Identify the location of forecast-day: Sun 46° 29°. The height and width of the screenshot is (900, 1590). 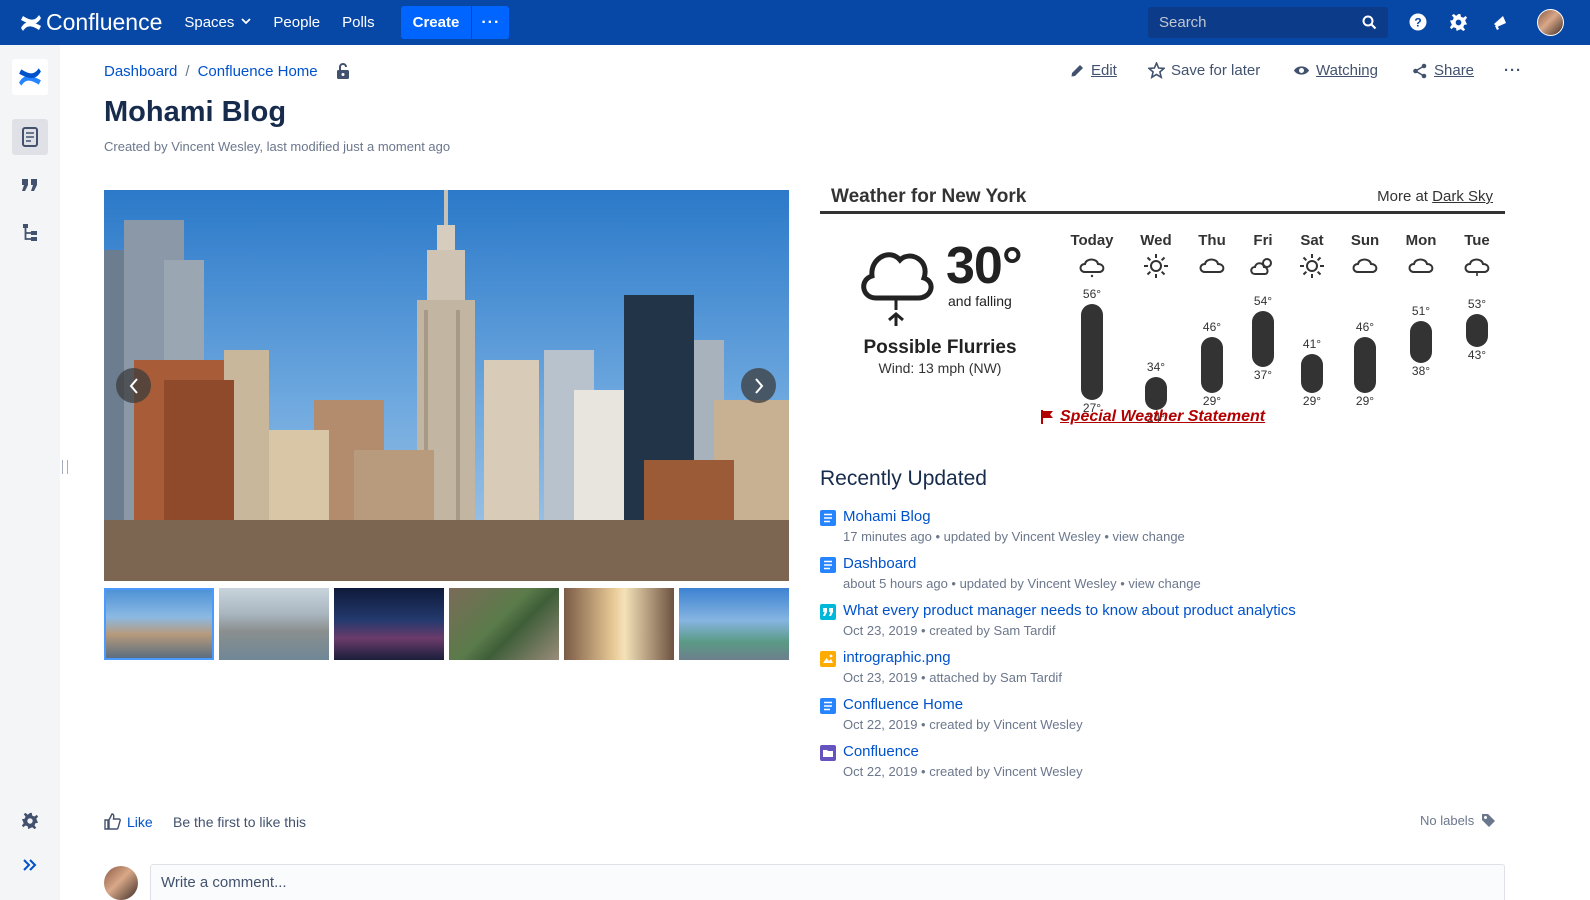
(1365, 320).